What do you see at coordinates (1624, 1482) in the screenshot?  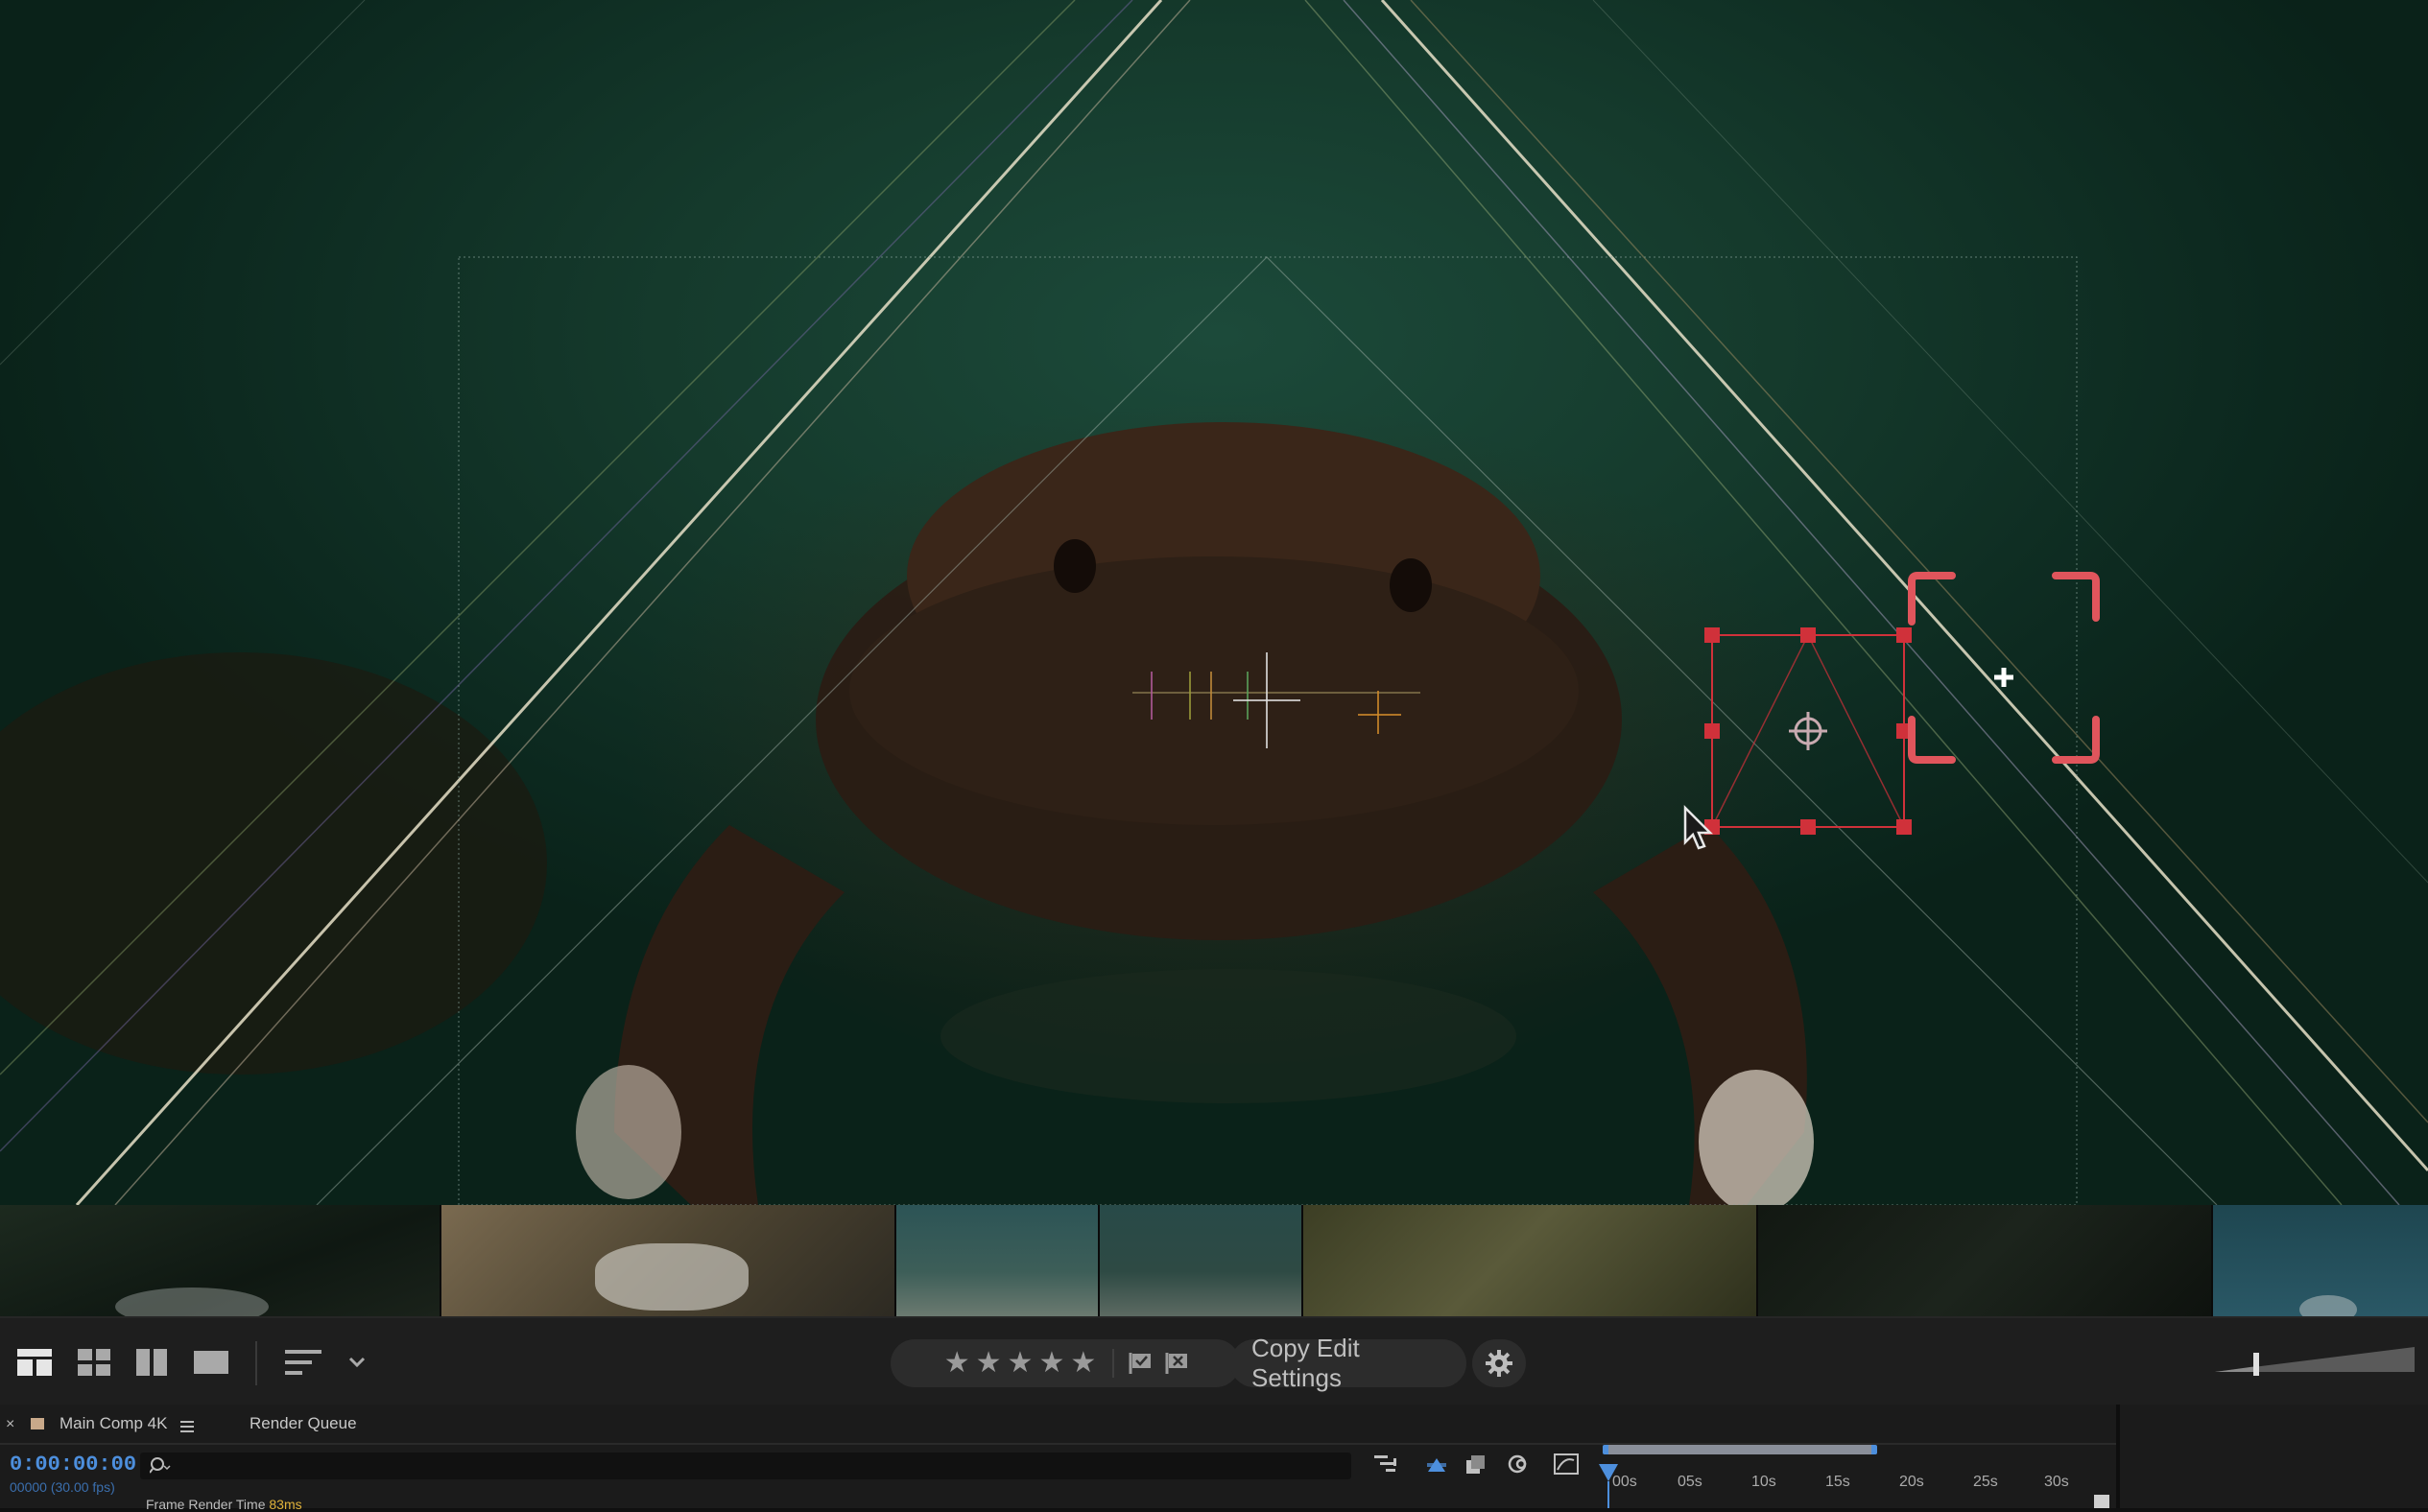 I see `ruler-label: 00s` at bounding box center [1624, 1482].